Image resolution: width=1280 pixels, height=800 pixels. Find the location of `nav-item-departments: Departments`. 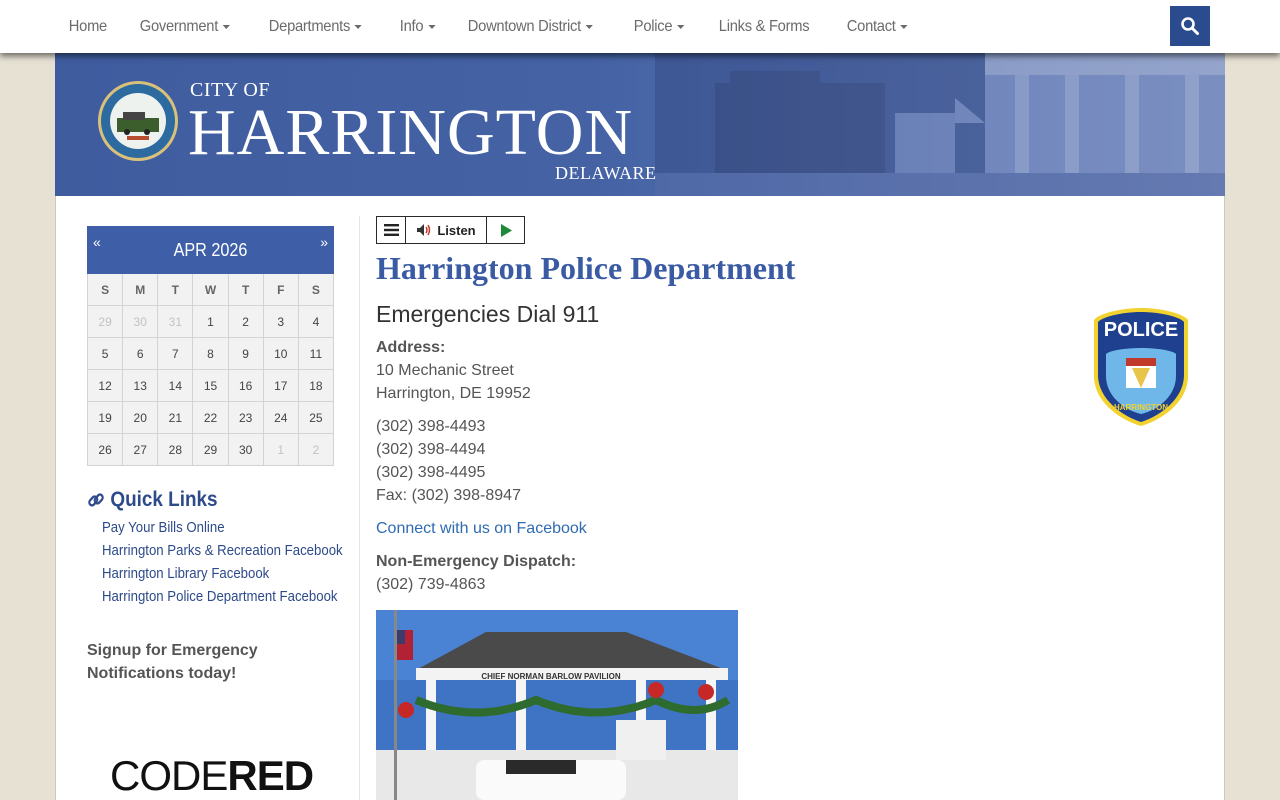

nav-item-departments: Departments is located at coordinates (315, 26).